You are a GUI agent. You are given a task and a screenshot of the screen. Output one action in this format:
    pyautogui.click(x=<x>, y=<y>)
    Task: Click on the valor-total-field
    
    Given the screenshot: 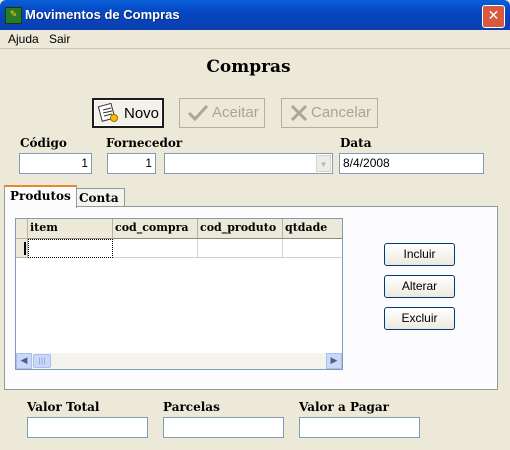 What is the action you would take?
    pyautogui.click(x=87, y=427)
    